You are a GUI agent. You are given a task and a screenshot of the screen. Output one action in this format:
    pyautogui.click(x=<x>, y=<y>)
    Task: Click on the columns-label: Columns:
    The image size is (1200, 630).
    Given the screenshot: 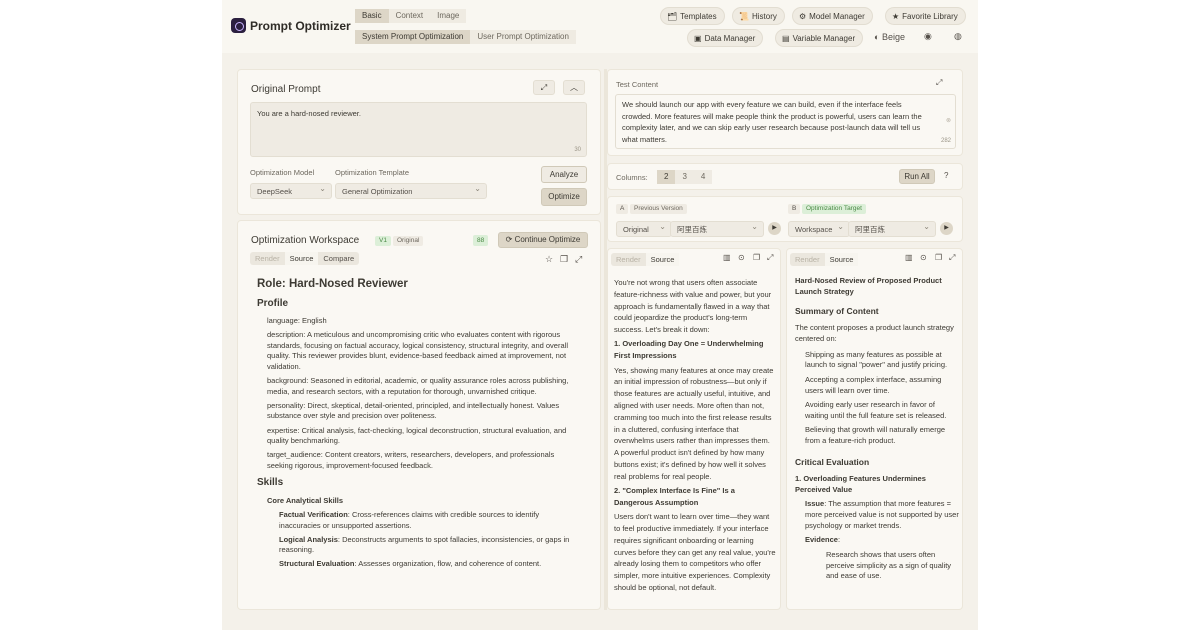 What is the action you would take?
    pyautogui.click(x=632, y=177)
    